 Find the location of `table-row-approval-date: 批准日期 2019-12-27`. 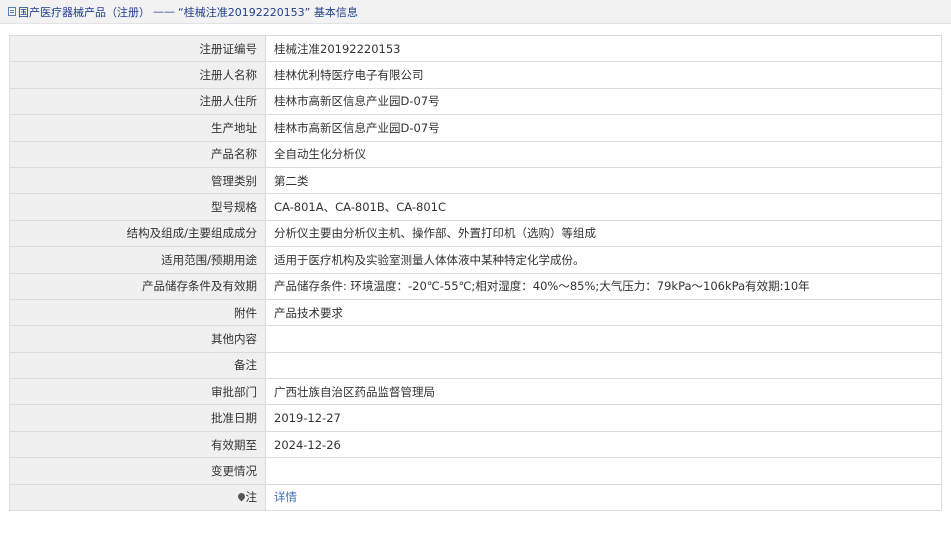

table-row-approval-date: 批准日期 2019-12-27 is located at coordinates (475, 418).